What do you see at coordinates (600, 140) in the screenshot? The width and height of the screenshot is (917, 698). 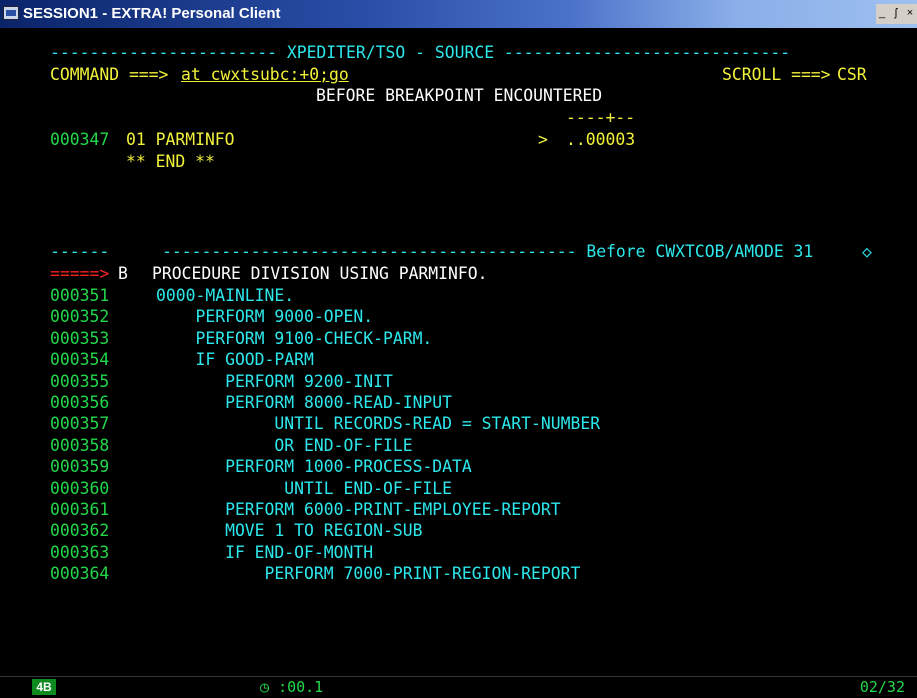 I see `keep-line-value: ..00003` at bounding box center [600, 140].